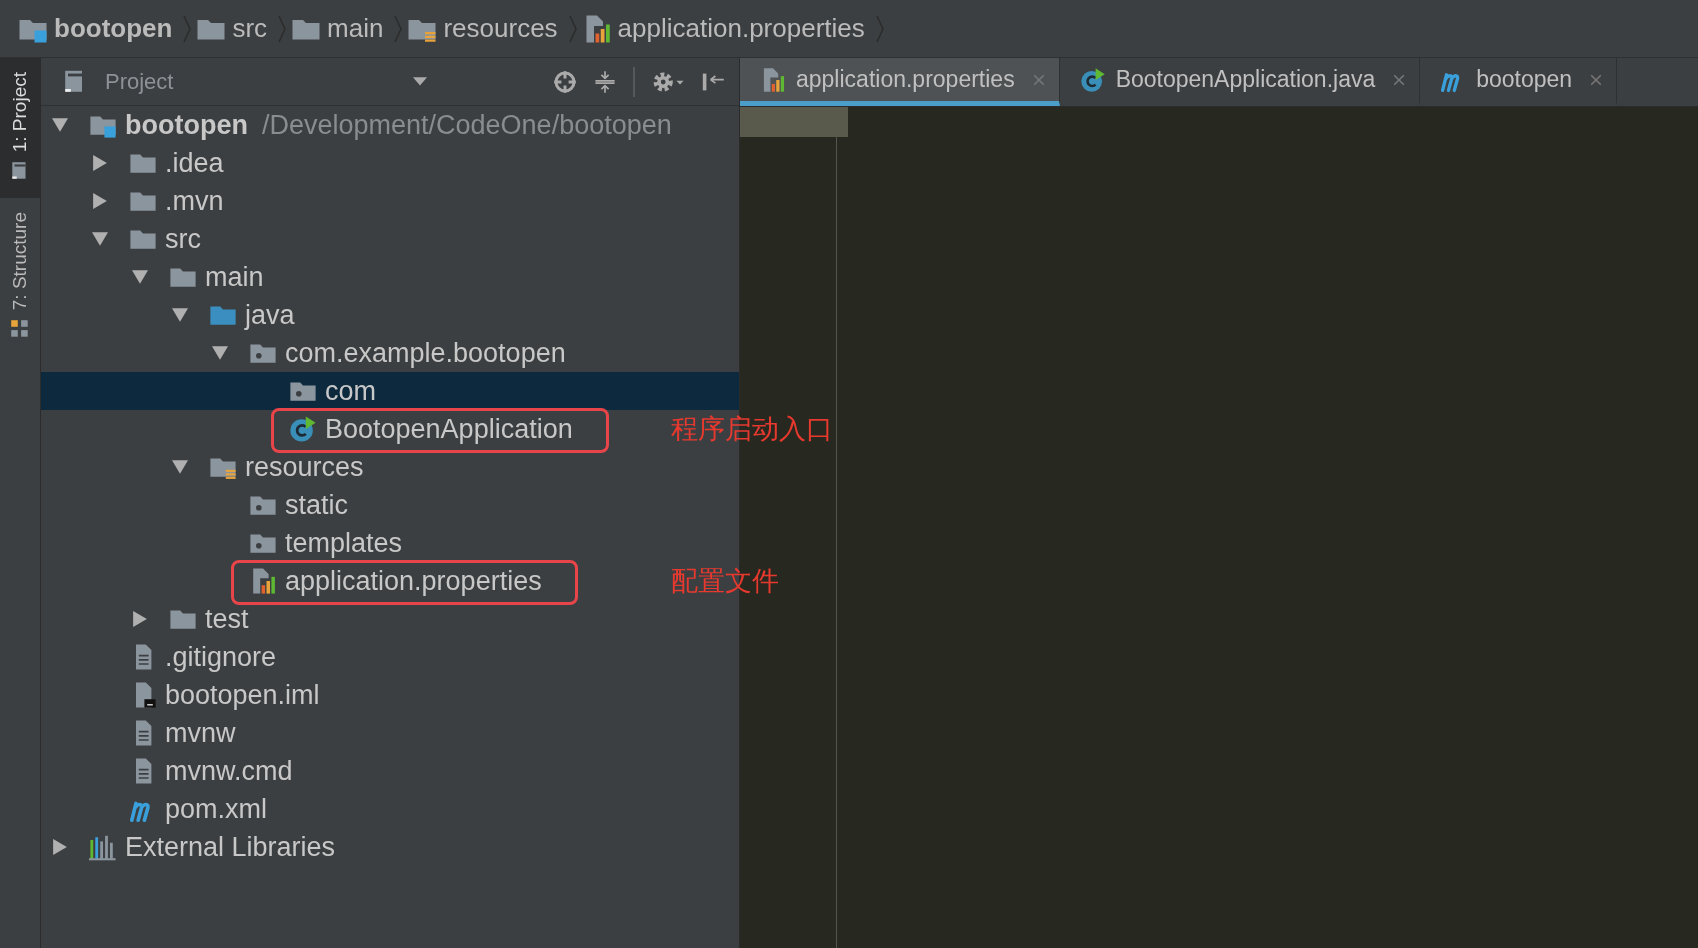  What do you see at coordinates (390, 201) in the screenshot?
I see `tree-item: .mvn` at bounding box center [390, 201].